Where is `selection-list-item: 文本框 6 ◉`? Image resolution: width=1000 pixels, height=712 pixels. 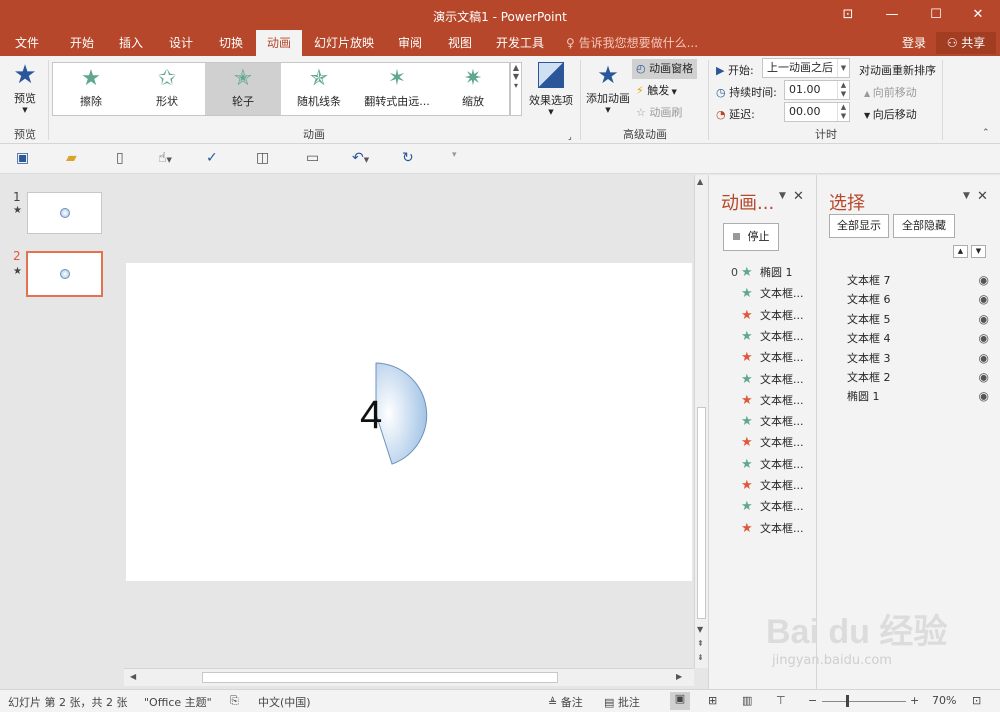
selection-list-item: 文本框 6 ◉ is located at coordinates (918, 299).